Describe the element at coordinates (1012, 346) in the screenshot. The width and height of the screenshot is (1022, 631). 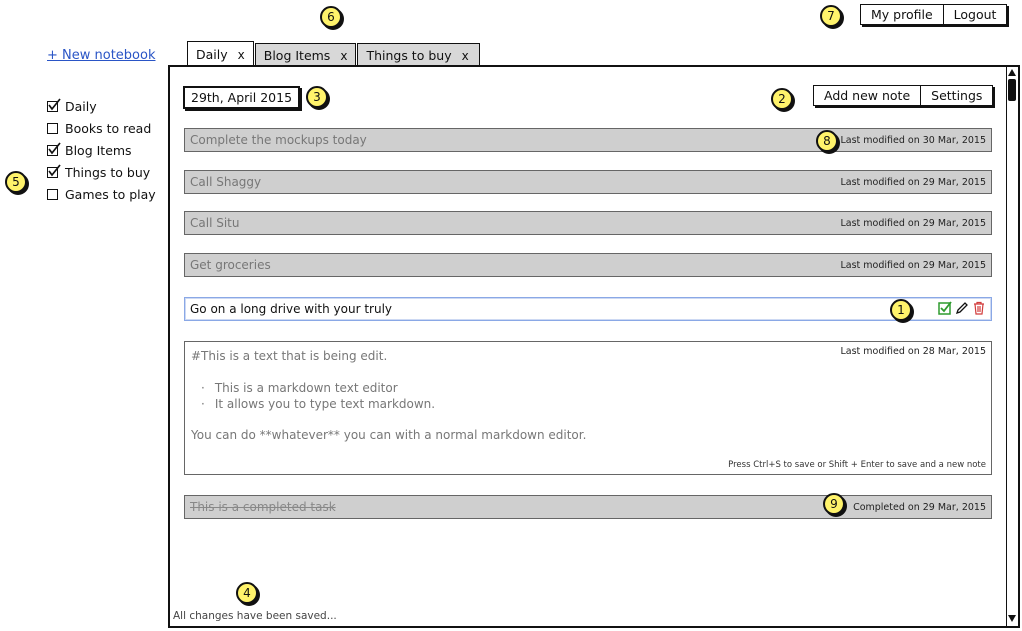
I see `scrollbar` at that location.